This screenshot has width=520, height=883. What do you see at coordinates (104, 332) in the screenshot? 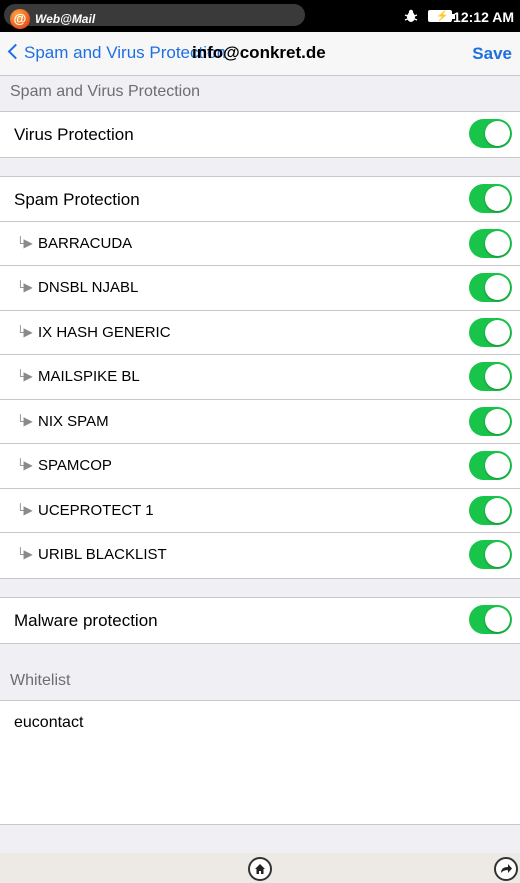
I see `blacklist-label: IX HASH GENERIC` at bounding box center [104, 332].